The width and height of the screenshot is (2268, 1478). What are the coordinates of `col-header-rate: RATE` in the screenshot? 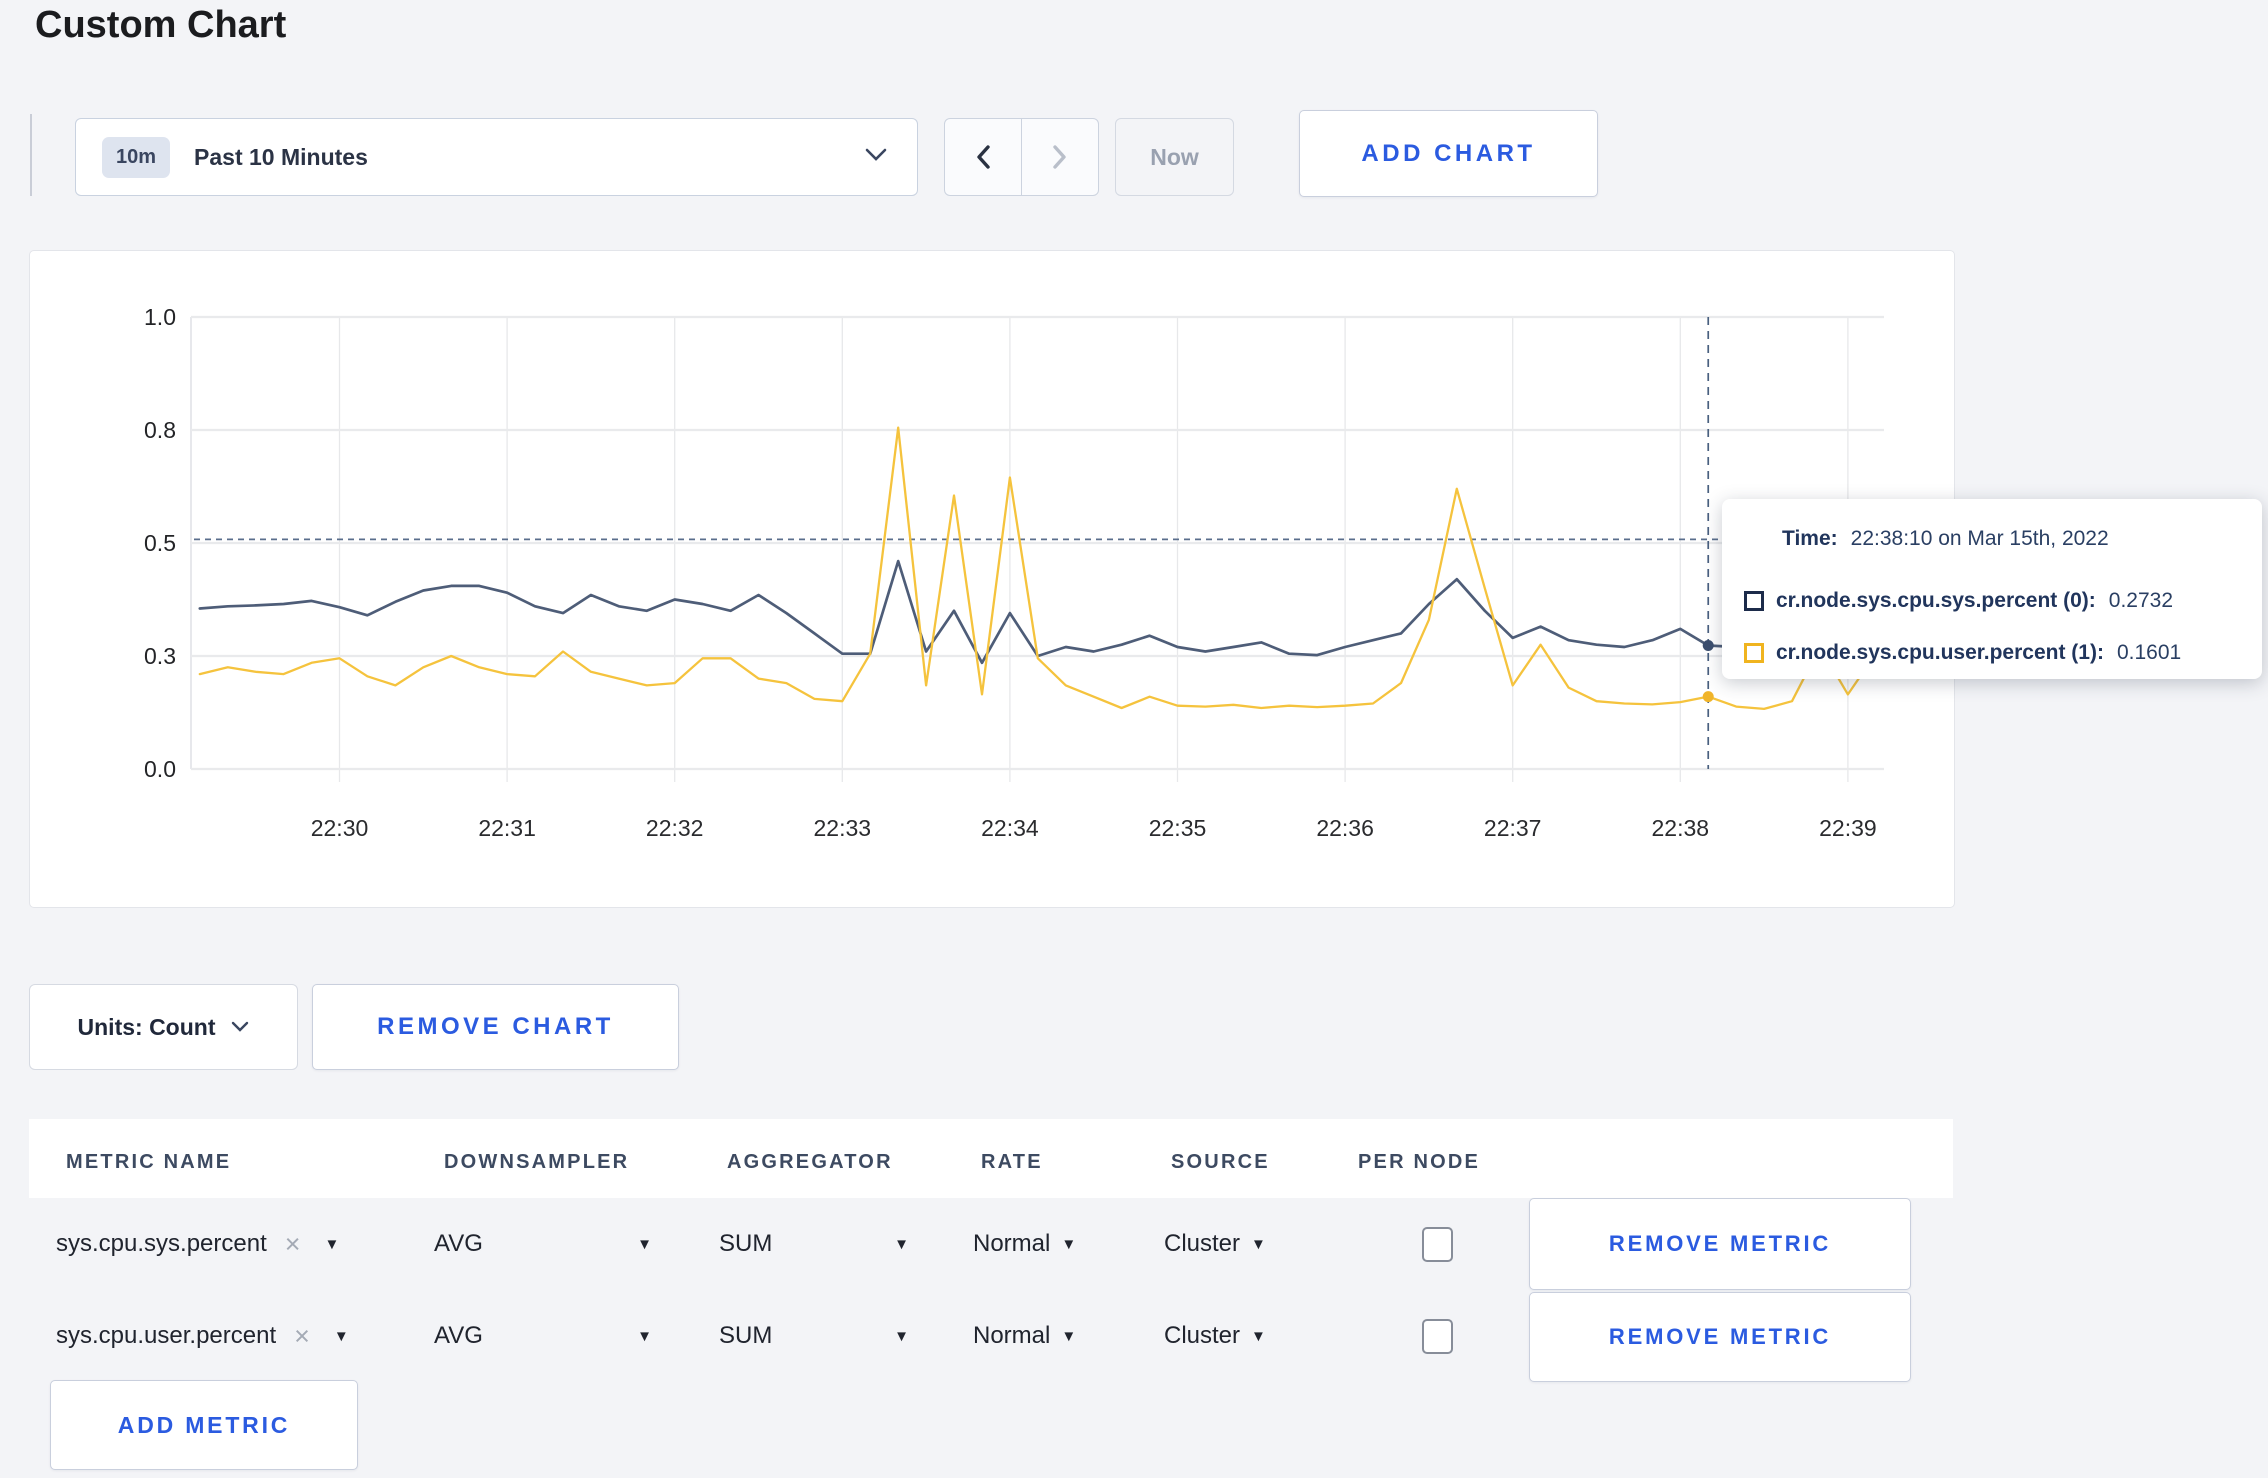 It's located at (1012, 1162).